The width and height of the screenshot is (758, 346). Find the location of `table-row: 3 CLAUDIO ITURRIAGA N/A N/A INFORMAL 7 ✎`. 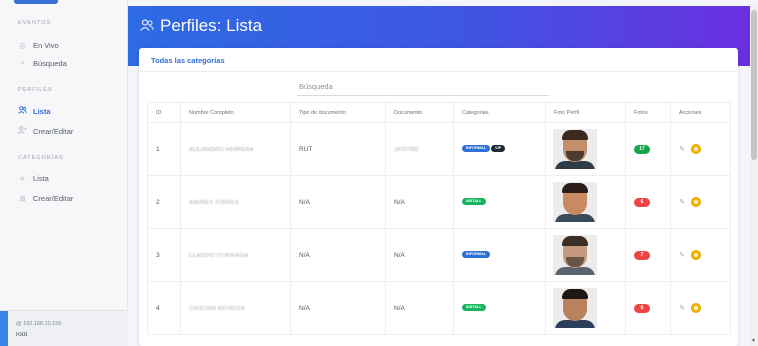

table-row: 3 CLAUDIO ITURRIAGA N/A N/A INFORMAL 7 ✎ is located at coordinates (439, 255).